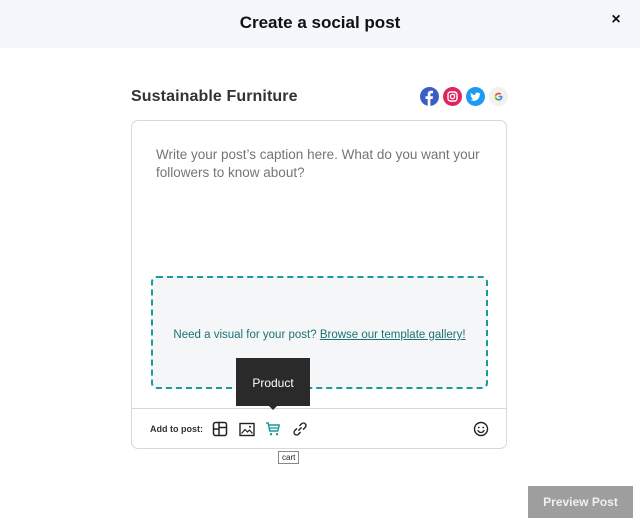 The width and height of the screenshot is (640, 527). I want to click on drop-zone-prompt: Need a visual for your post?, so click(245, 335).